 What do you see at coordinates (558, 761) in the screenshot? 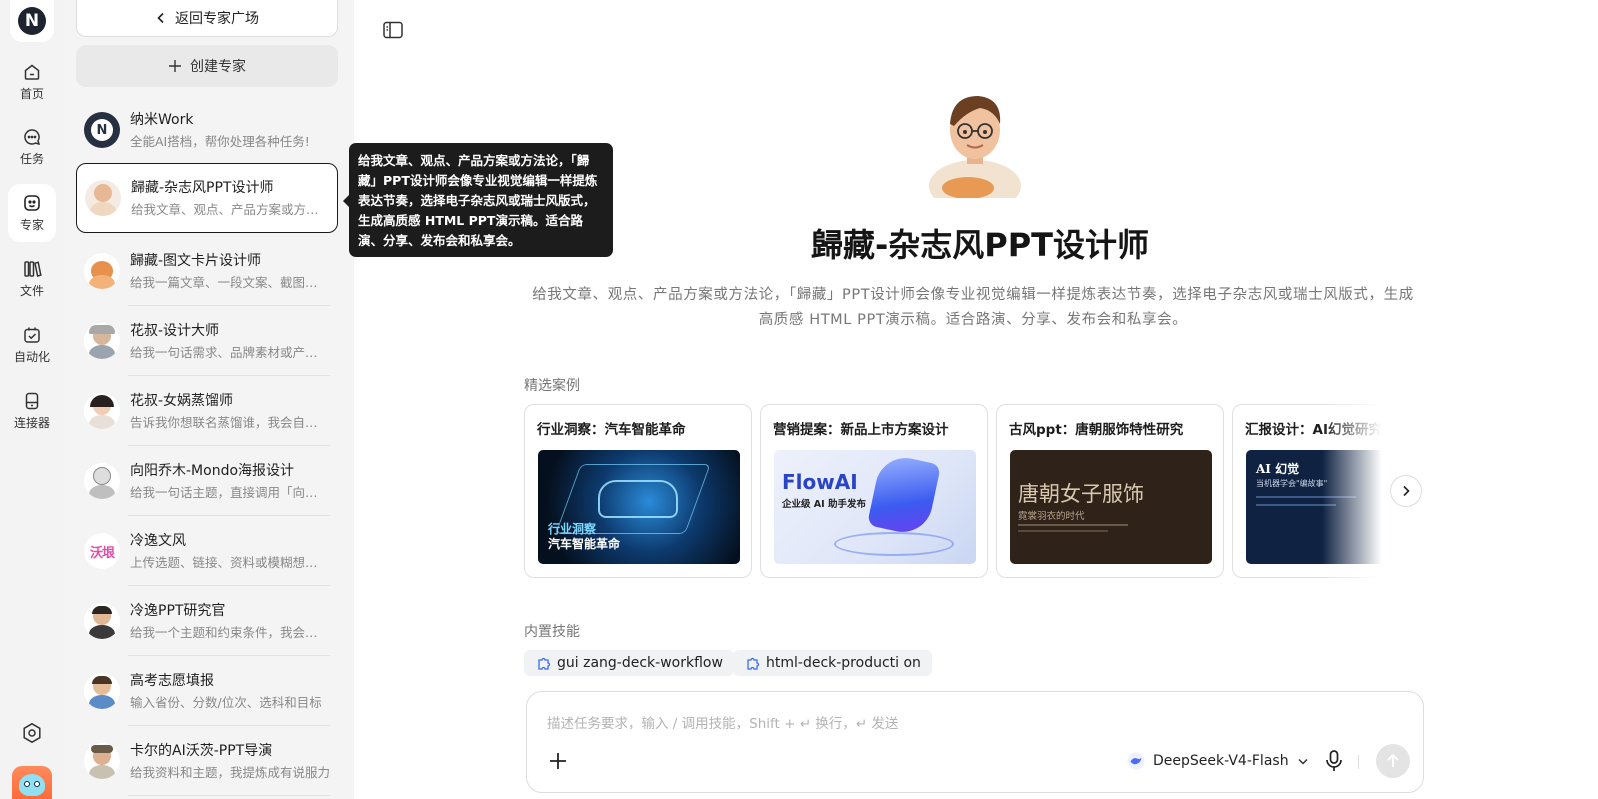
I see `add-attachment-icon` at bounding box center [558, 761].